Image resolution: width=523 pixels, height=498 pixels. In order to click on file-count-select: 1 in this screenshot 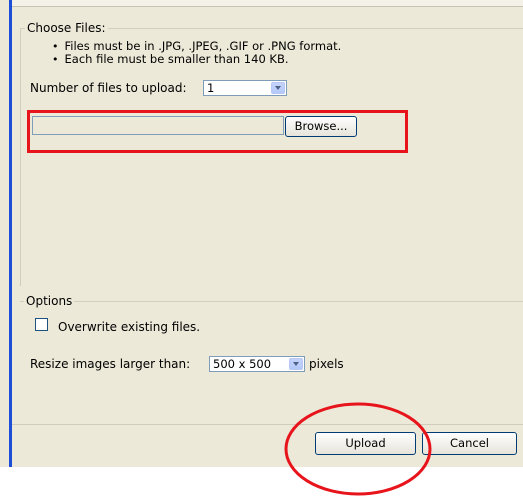, I will do `click(245, 88)`.